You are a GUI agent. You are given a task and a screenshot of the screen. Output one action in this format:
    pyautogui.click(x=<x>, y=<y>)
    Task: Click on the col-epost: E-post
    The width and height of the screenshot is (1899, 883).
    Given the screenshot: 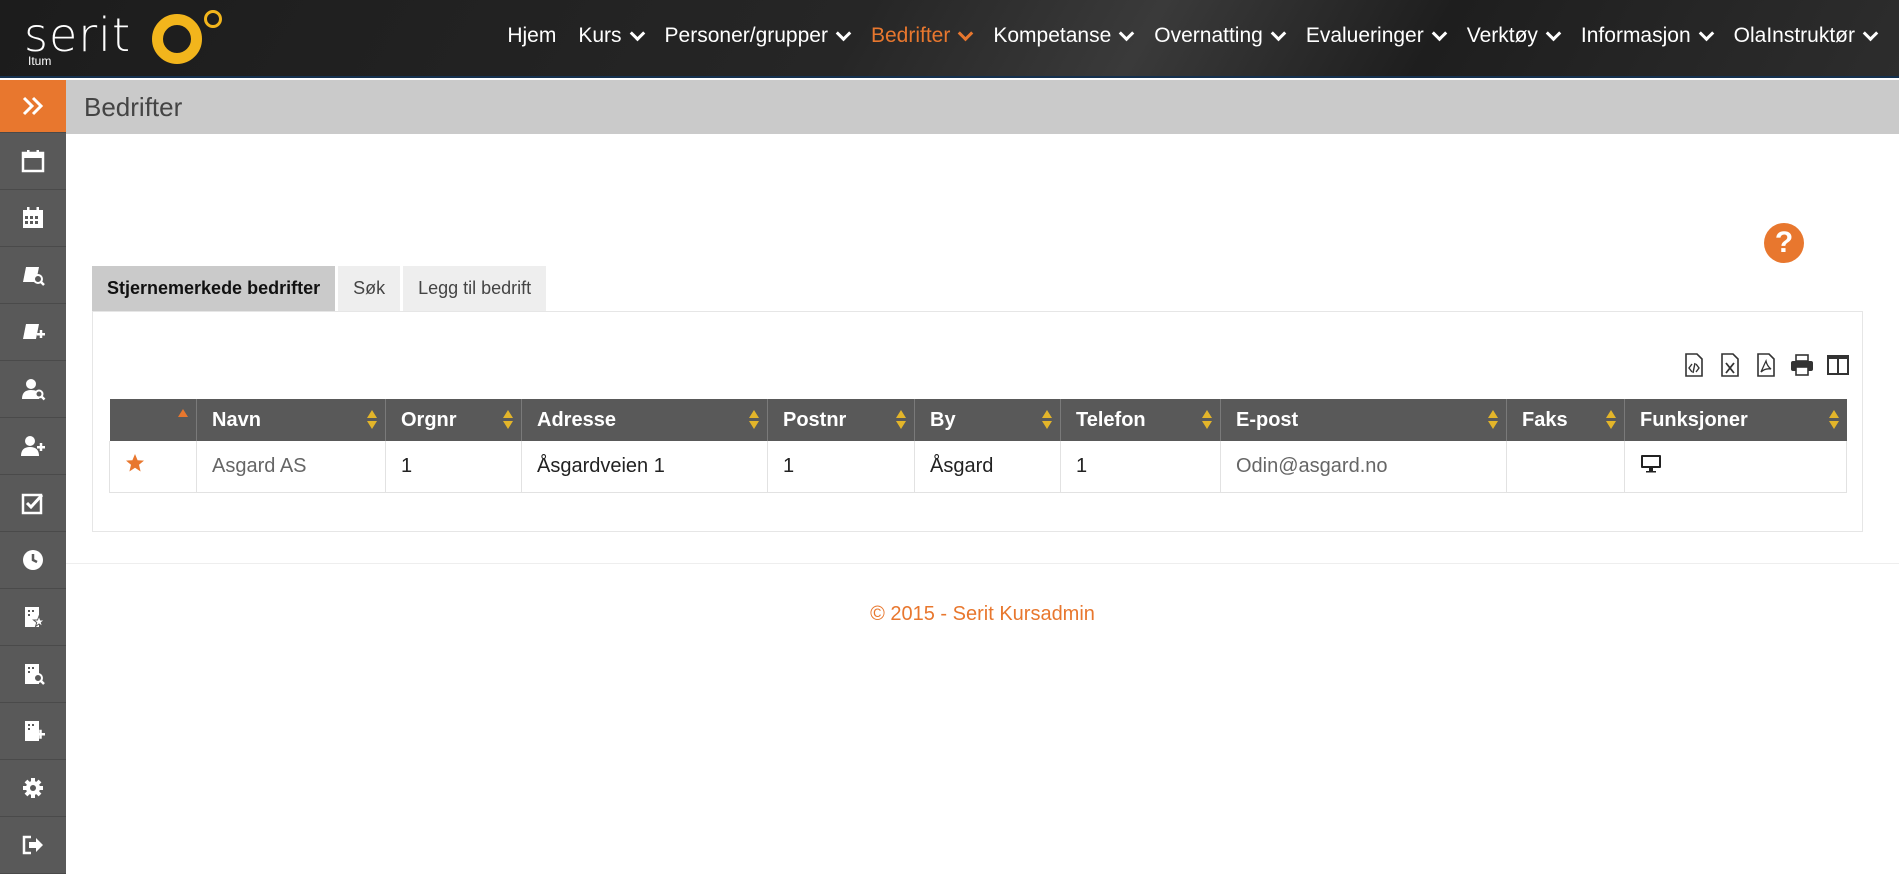 What is the action you would take?
    pyautogui.click(x=1363, y=420)
    